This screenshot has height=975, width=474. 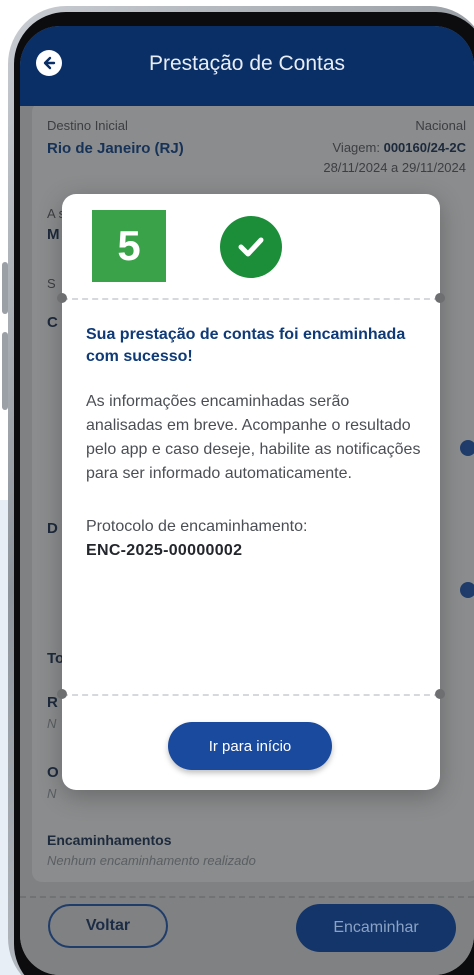 I want to click on forwards-label: Encaminhamentos, so click(x=109, y=840).